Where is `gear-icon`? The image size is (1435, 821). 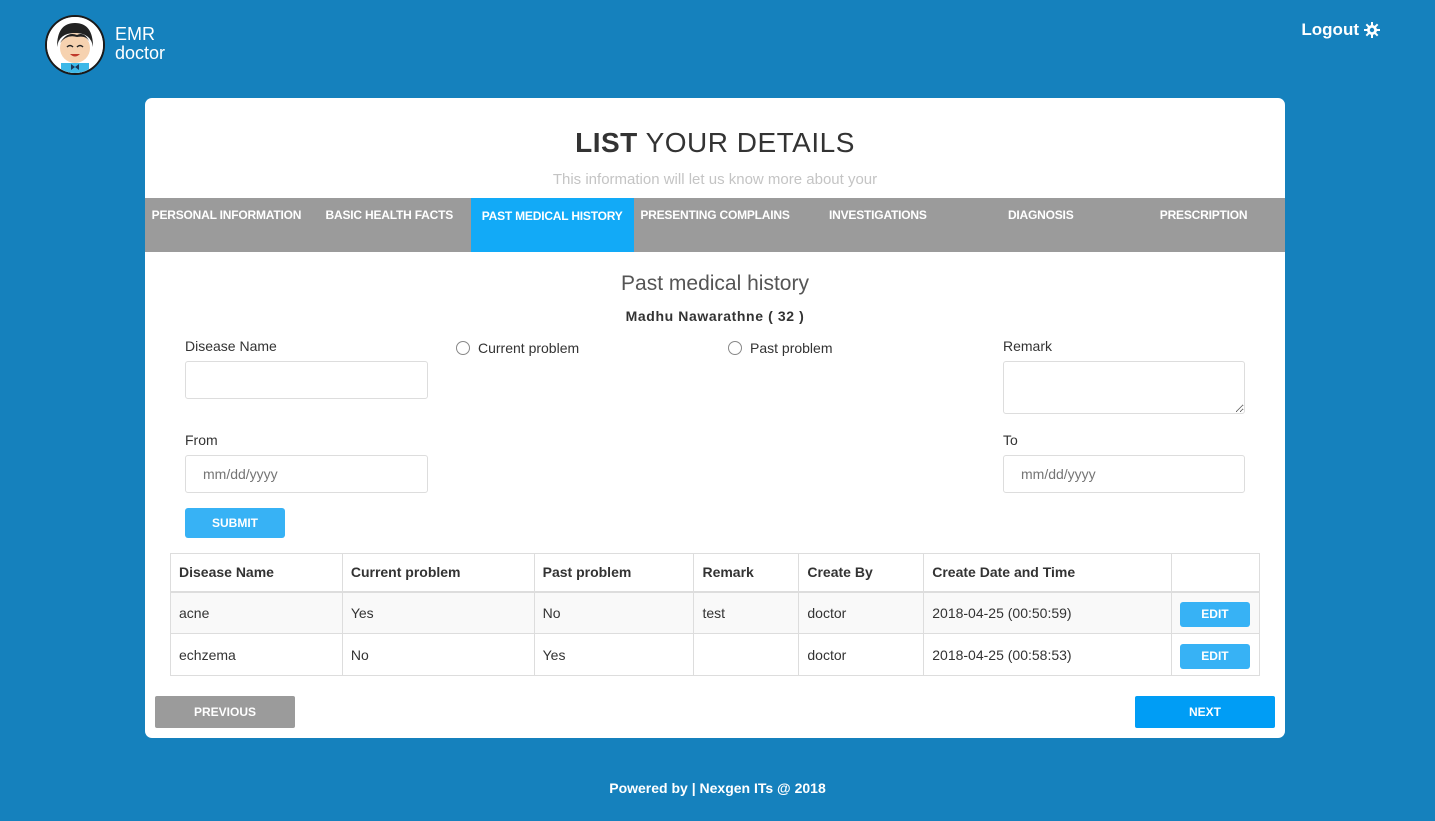 gear-icon is located at coordinates (1372, 30).